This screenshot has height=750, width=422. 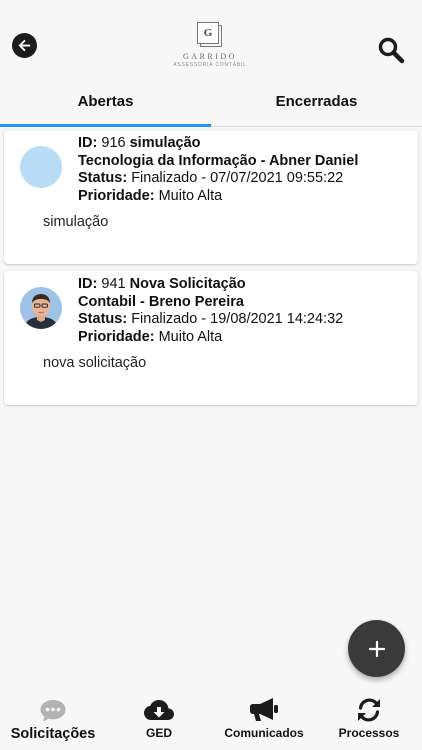 What do you see at coordinates (211, 722) in the screenshot?
I see `bottom-navigation: Solicitações GED Comunicados Processos` at bounding box center [211, 722].